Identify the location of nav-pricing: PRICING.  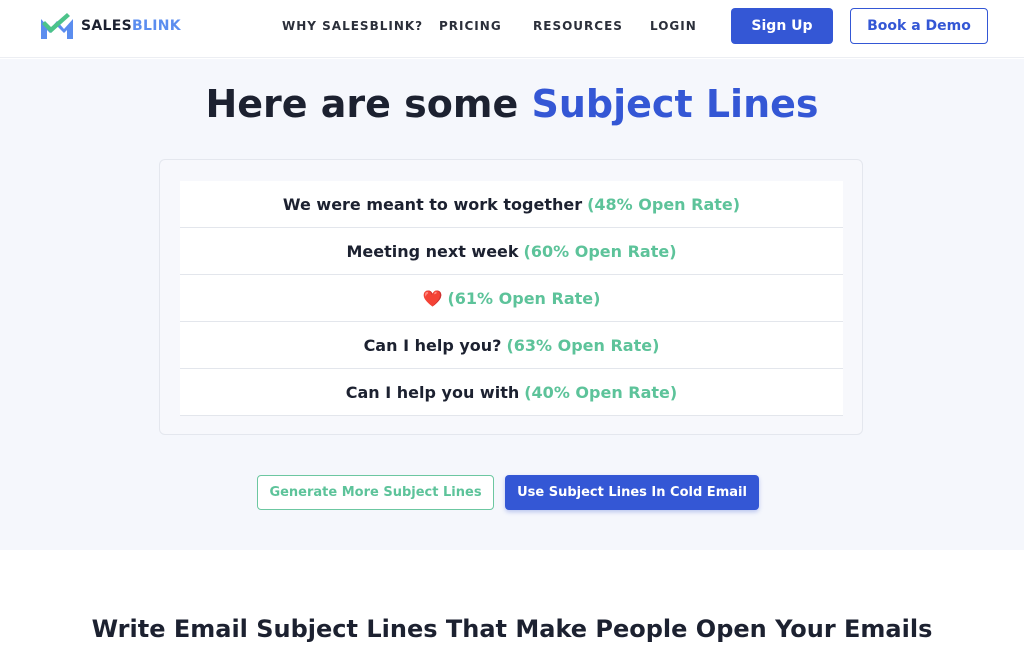
(470, 26).